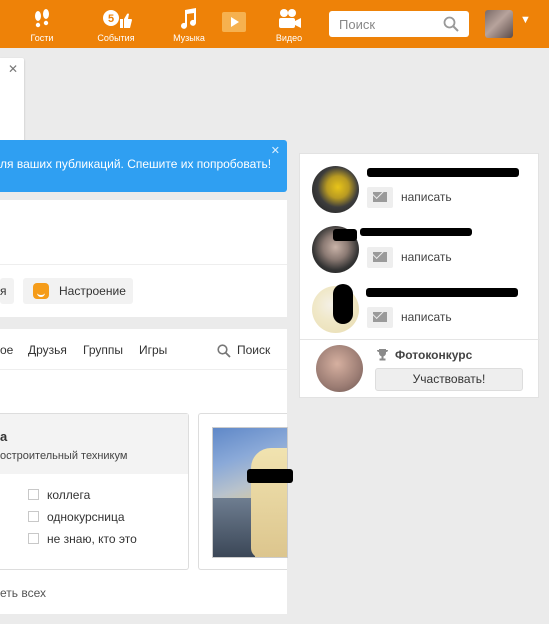  I want to click on contest-title: Фотоконкурс, so click(433, 355).